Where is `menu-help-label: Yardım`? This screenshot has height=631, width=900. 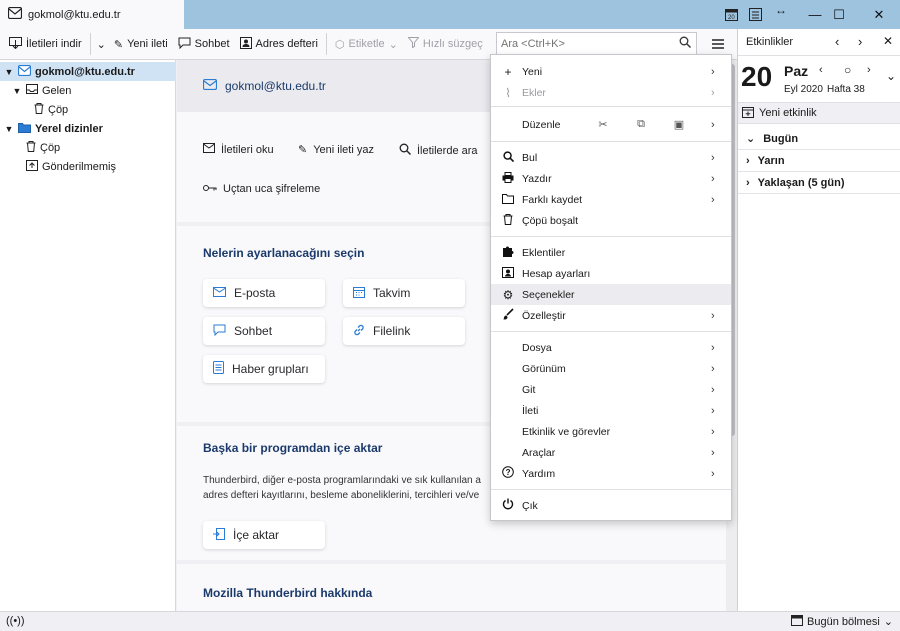 menu-help-label: Yardım is located at coordinates (539, 473).